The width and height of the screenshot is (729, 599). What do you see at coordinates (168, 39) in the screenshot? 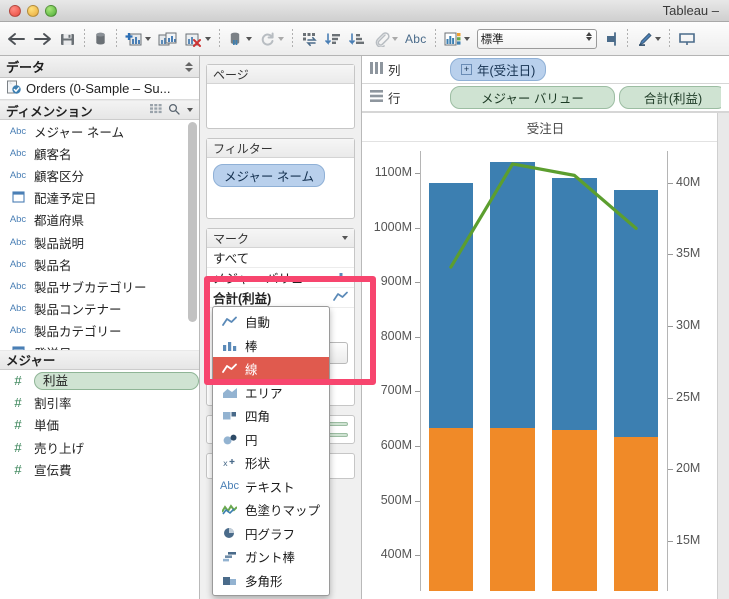
I see `duplicate-sheet-icon` at bounding box center [168, 39].